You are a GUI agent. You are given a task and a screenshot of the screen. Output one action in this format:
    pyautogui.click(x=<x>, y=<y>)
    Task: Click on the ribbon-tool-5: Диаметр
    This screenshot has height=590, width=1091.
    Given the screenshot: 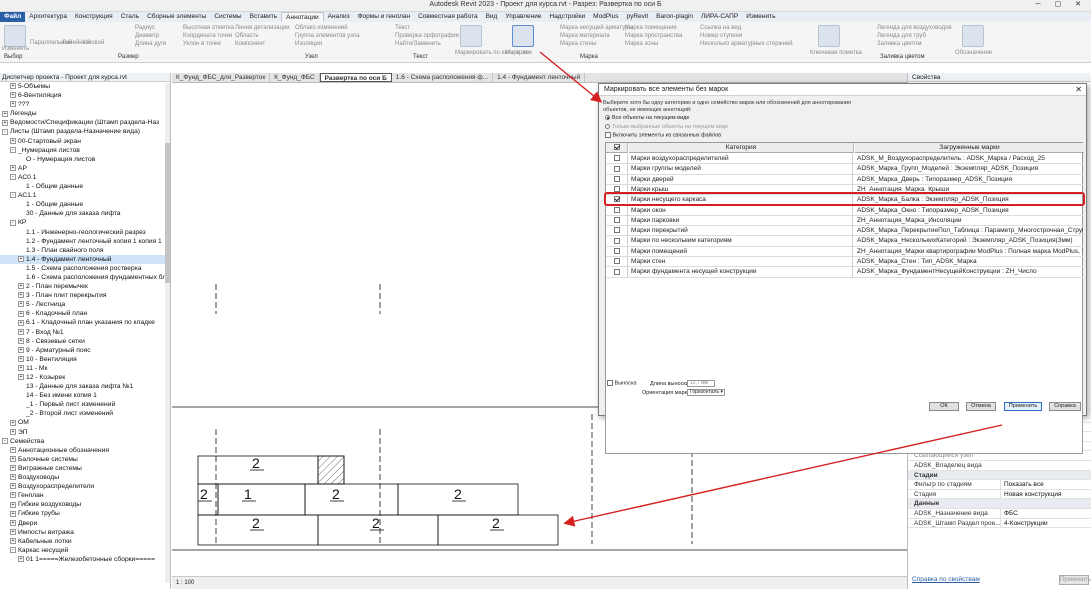 What is the action you would take?
    pyautogui.click(x=147, y=36)
    